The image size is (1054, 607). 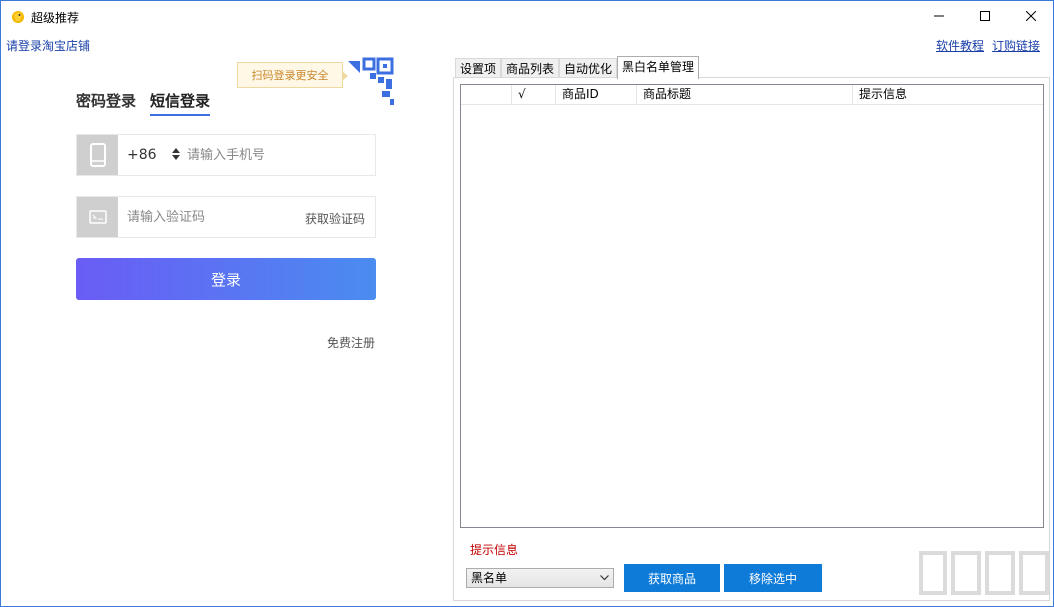 I want to click on tab-product-list: 商品列表, so click(x=530, y=68).